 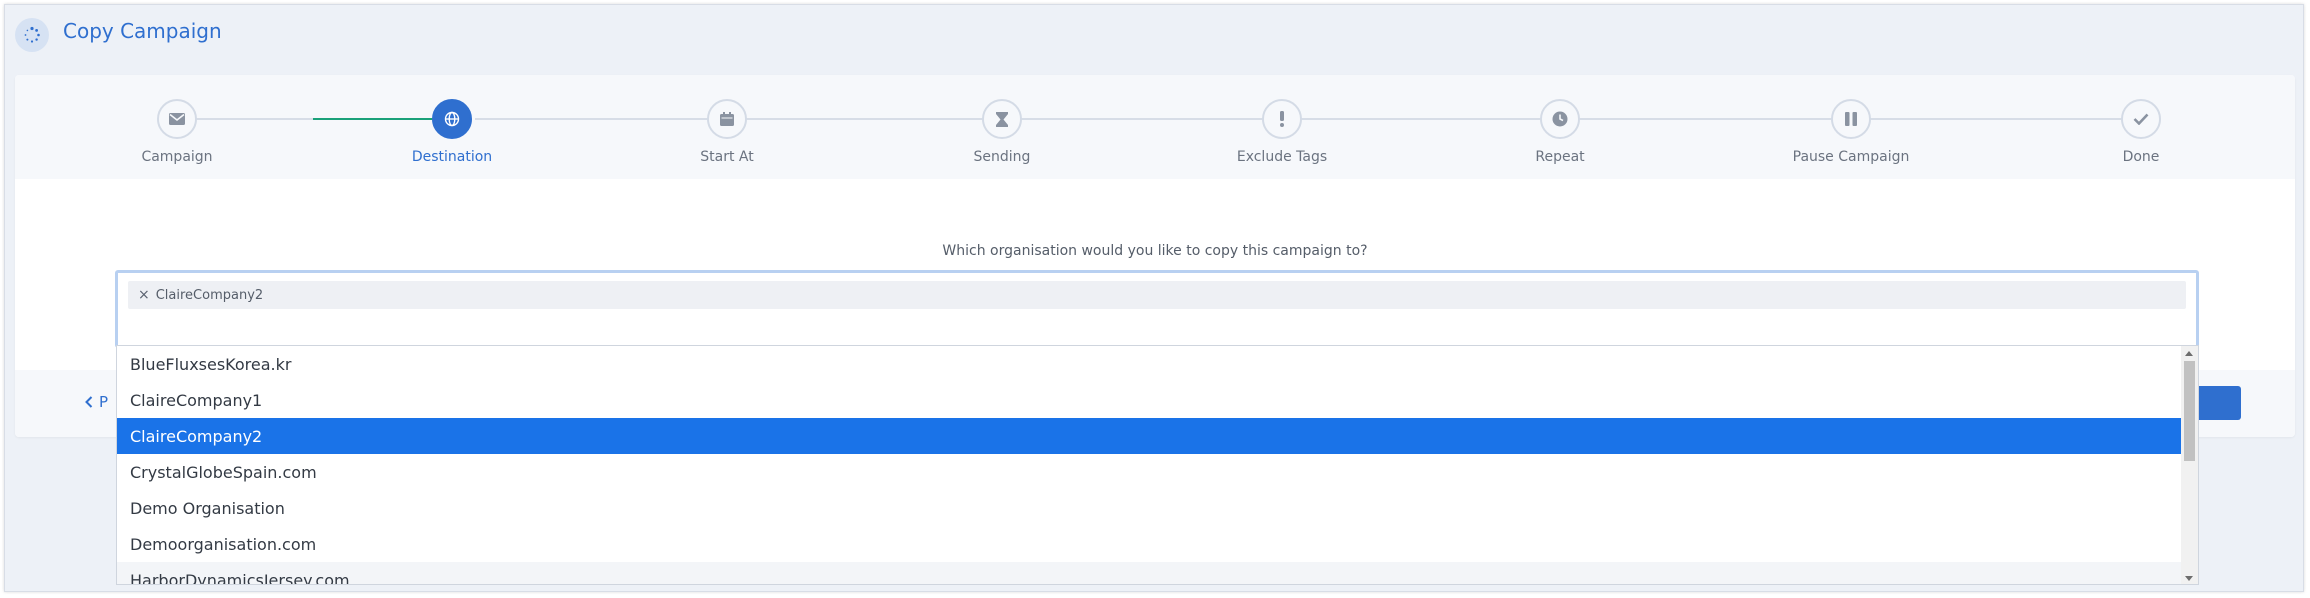 I want to click on organisation-multiselect: × ClaireCompany2, so click(x=1157, y=309).